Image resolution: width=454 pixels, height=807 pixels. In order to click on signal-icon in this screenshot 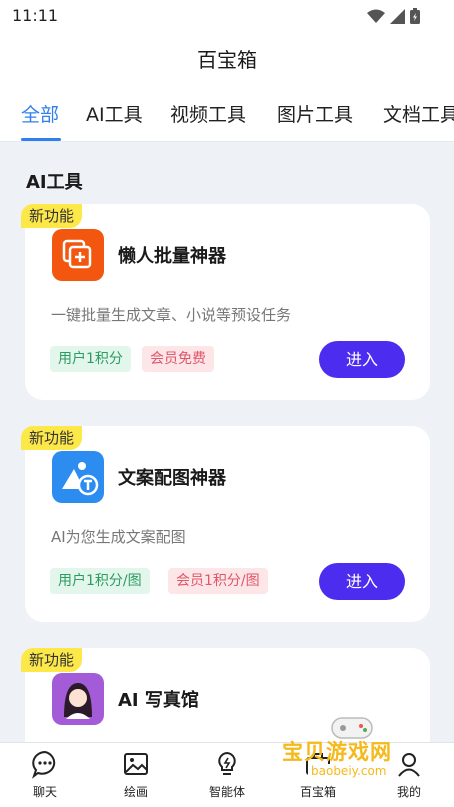, I will do `click(397, 16)`.